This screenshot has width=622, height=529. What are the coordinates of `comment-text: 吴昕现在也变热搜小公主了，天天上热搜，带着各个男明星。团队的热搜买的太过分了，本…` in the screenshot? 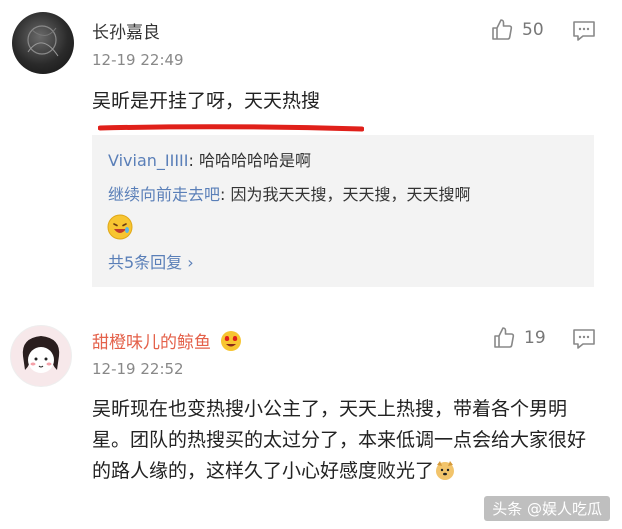 It's located at (339, 440).